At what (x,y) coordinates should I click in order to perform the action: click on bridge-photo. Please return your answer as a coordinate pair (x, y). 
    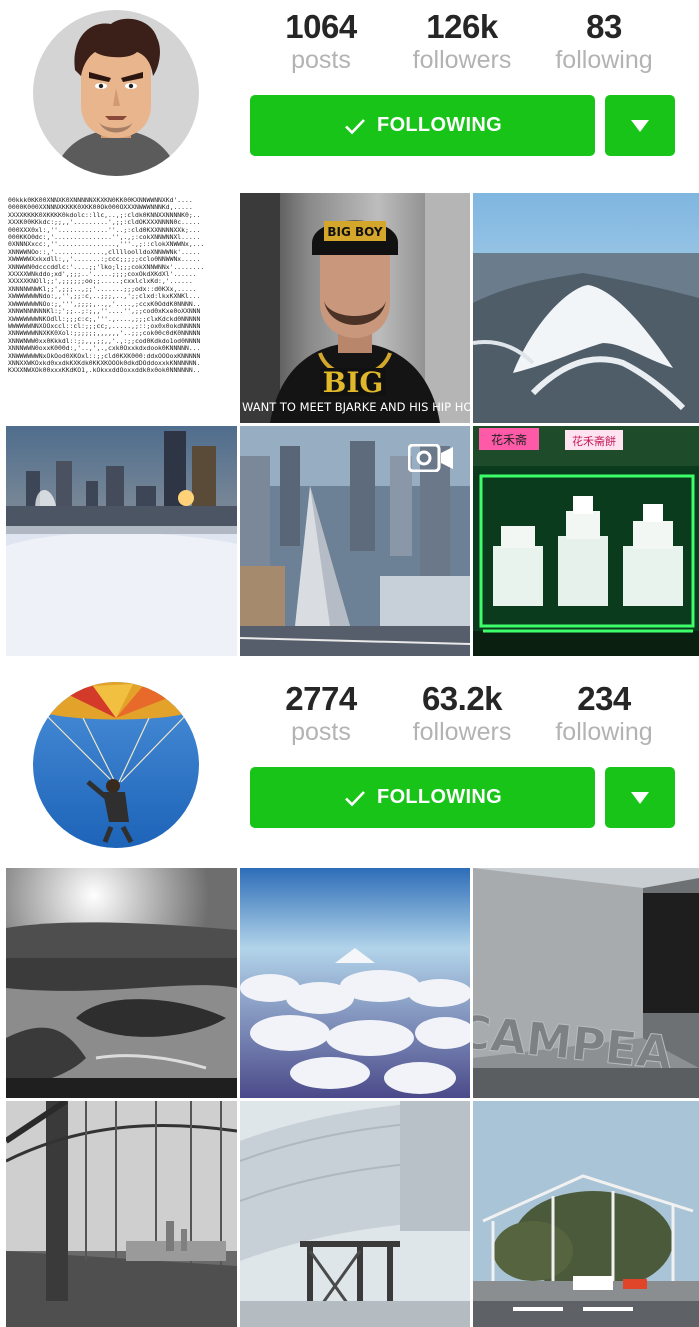
    Looking at the image, I should click on (121, 1214).